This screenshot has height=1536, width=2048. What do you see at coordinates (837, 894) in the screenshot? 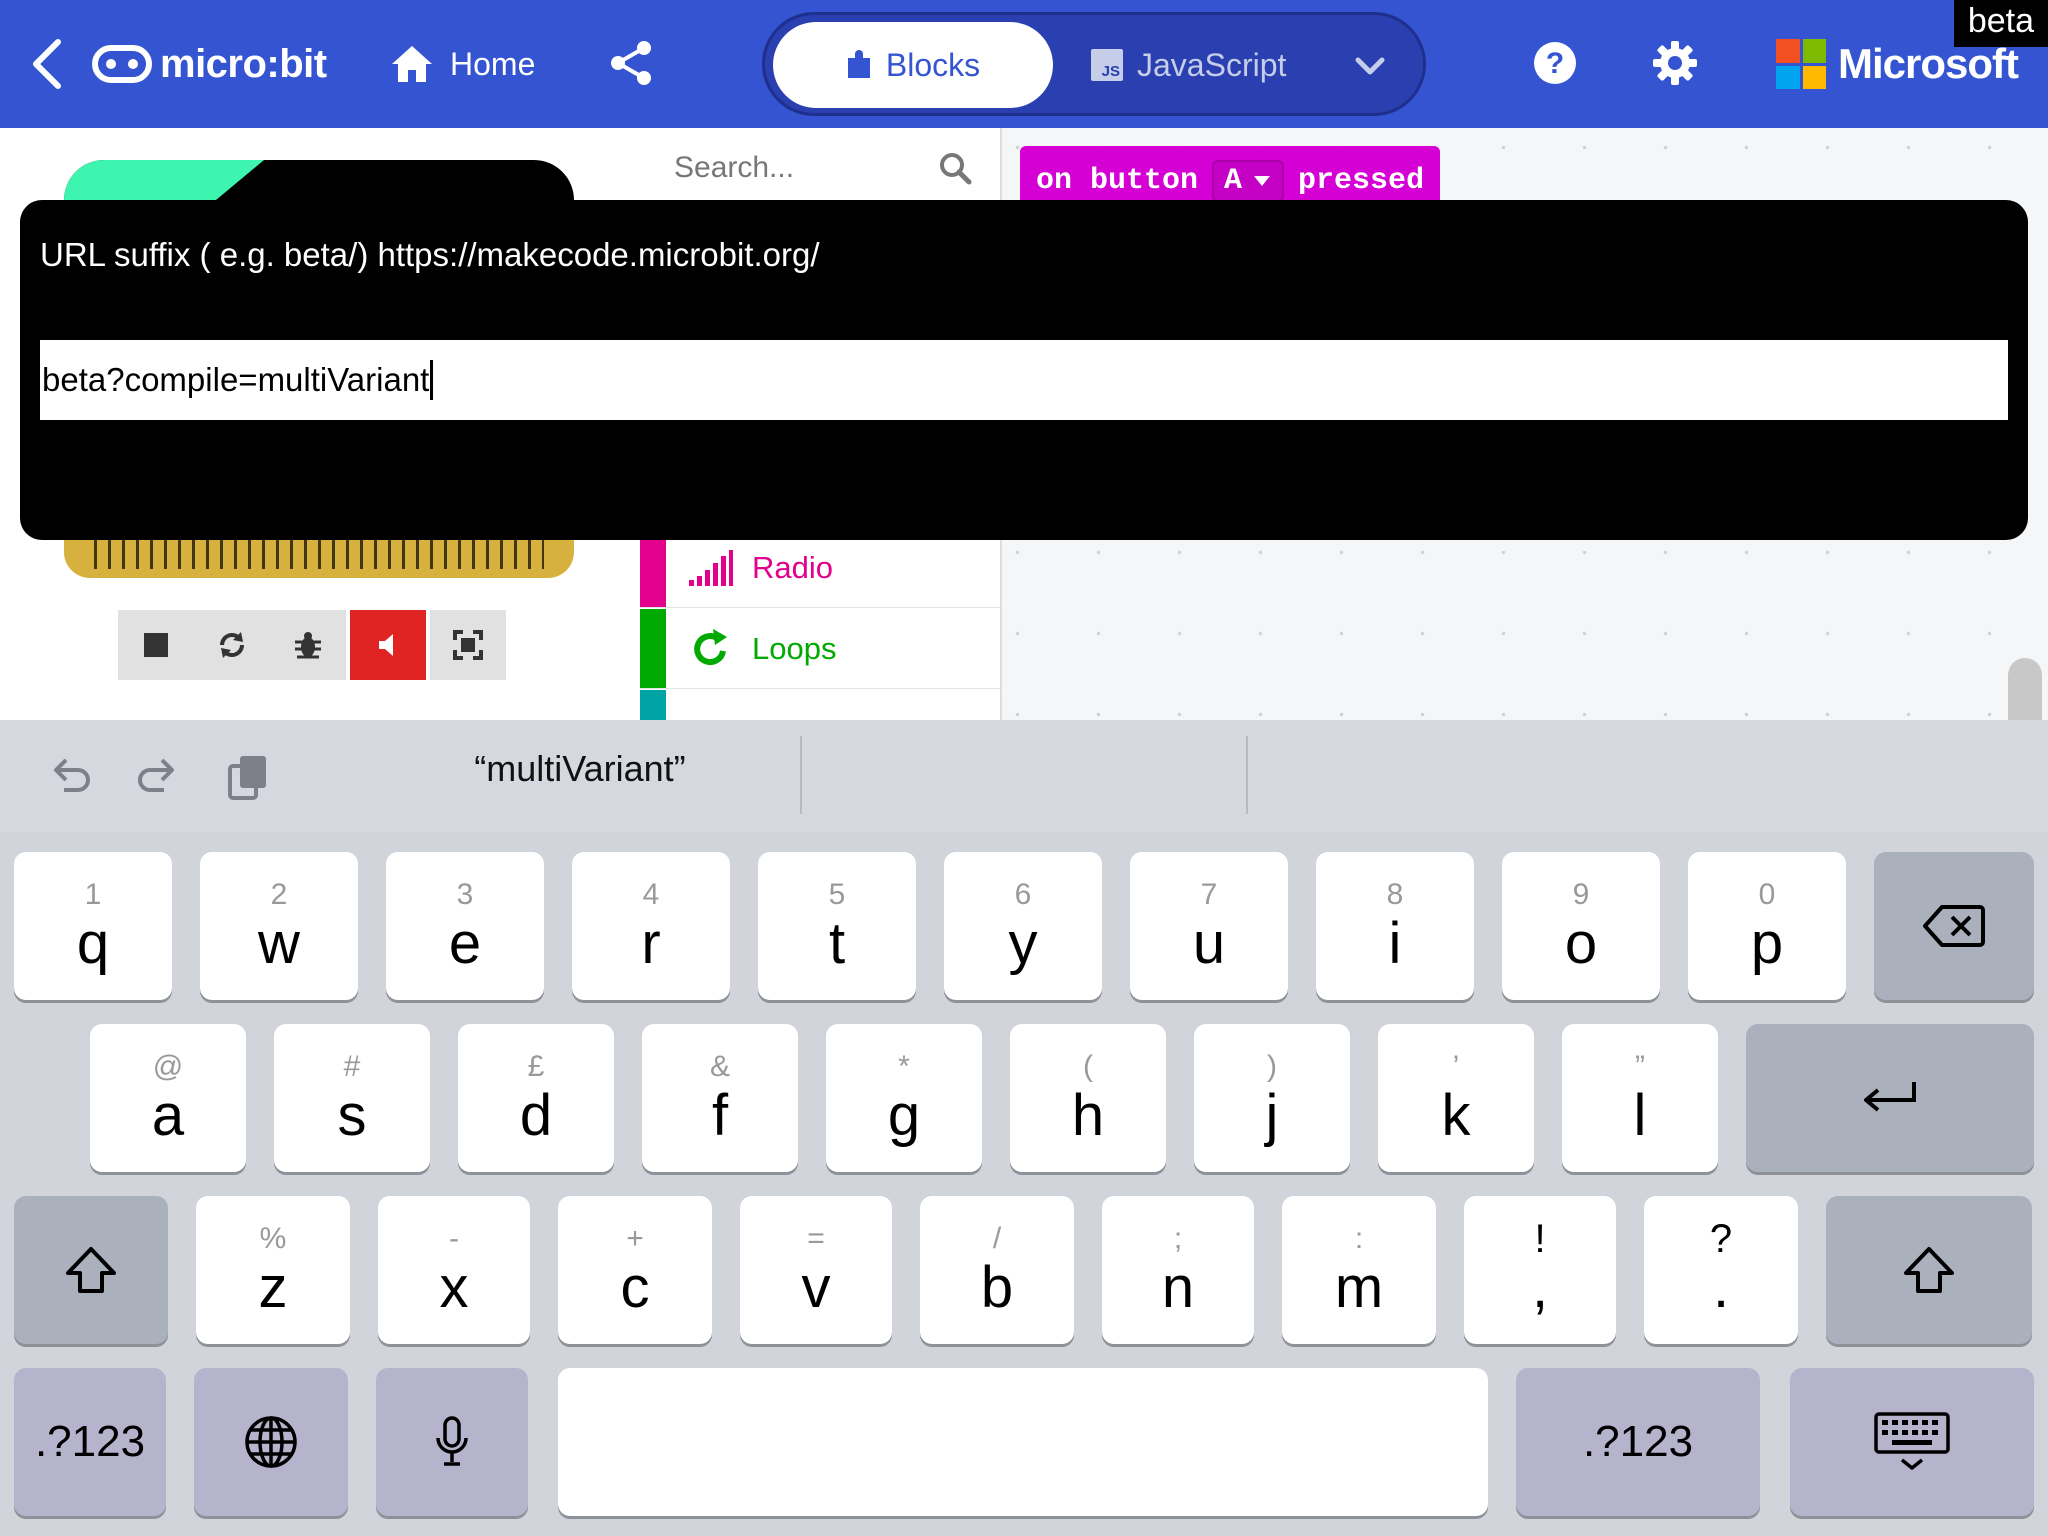
I see `key-alt: 5` at bounding box center [837, 894].